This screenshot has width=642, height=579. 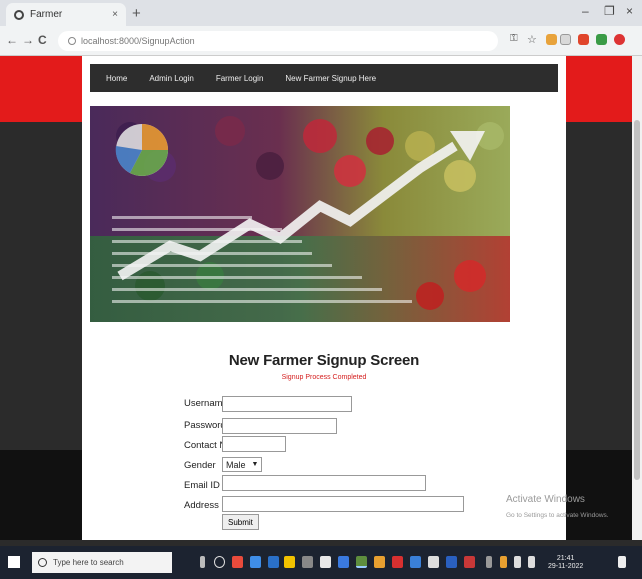 I want to click on new-tab-button: +, so click(x=136, y=13).